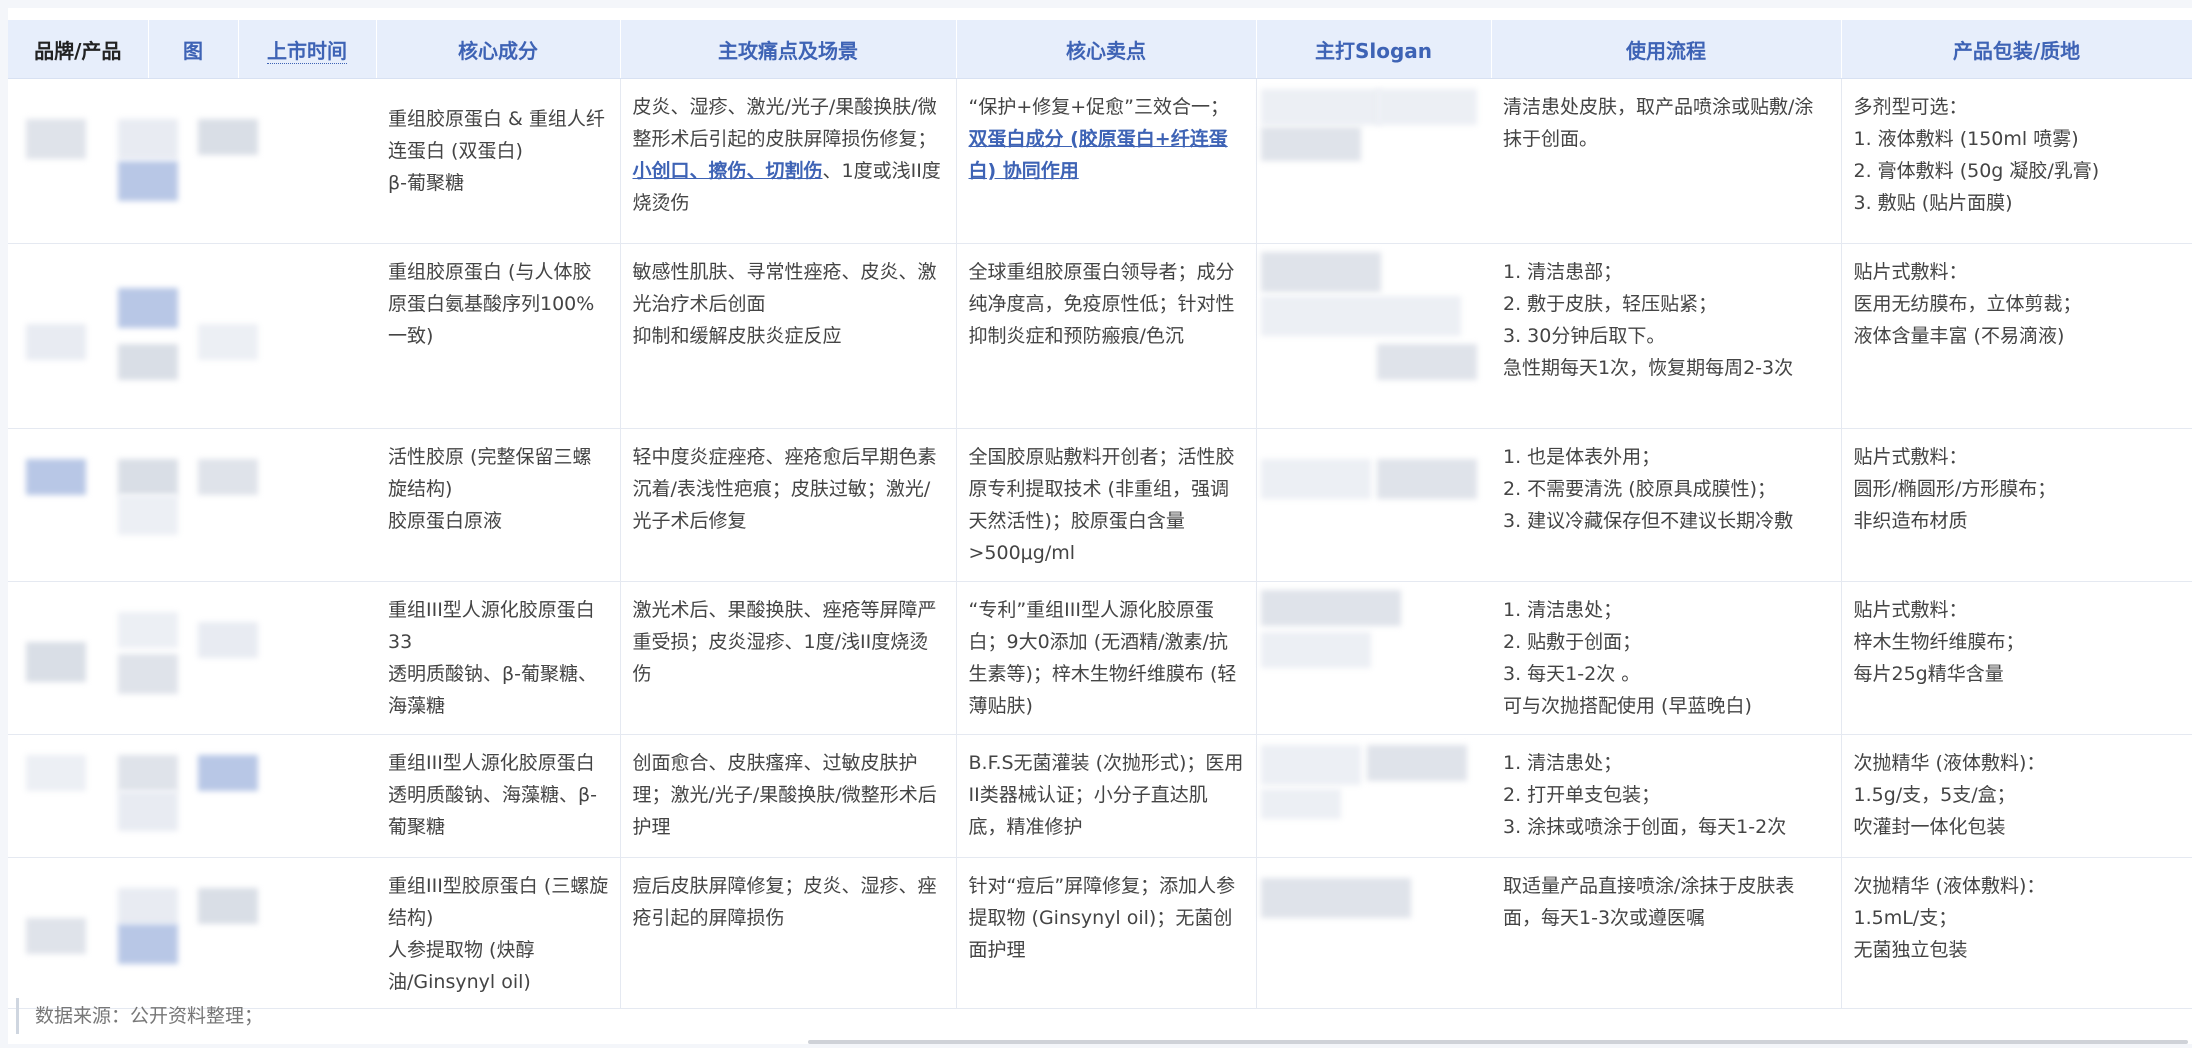 This screenshot has width=2192, height=1048. What do you see at coordinates (784, 489) in the screenshot?
I see `scenarios-text: 轻中度炎症痤疮、痤疮愈后早期色素沉着/表浅性疤痕；皮肤过敏；激光/光子术后修复` at bounding box center [784, 489].